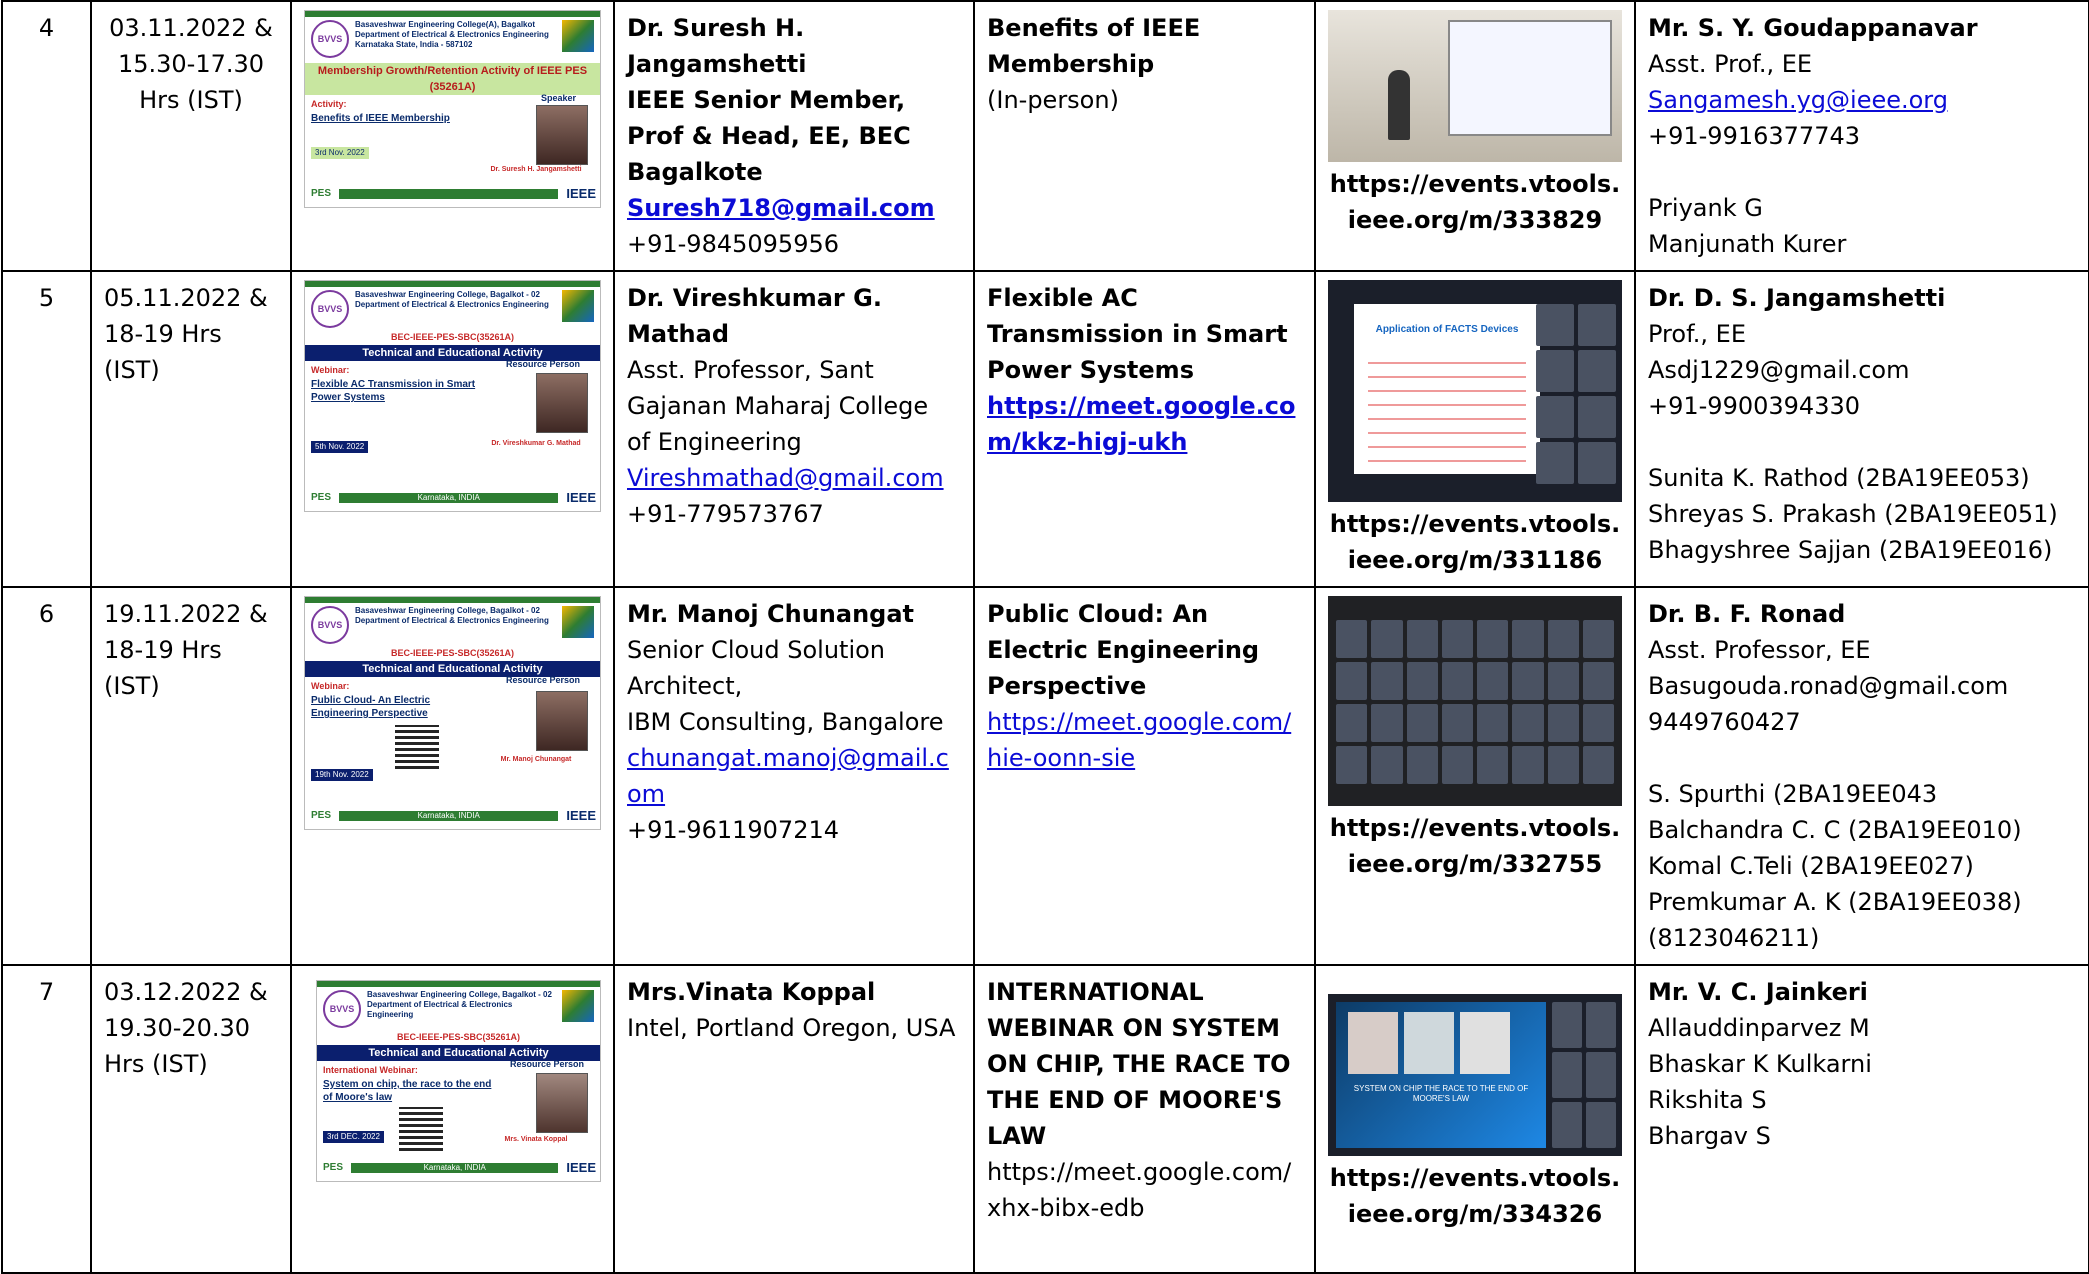 Image resolution: width=2089 pixels, height=1274 pixels. I want to click on vtools-event-link: https://events.vtools.ieee.org/m/332755, so click(1475, 846).